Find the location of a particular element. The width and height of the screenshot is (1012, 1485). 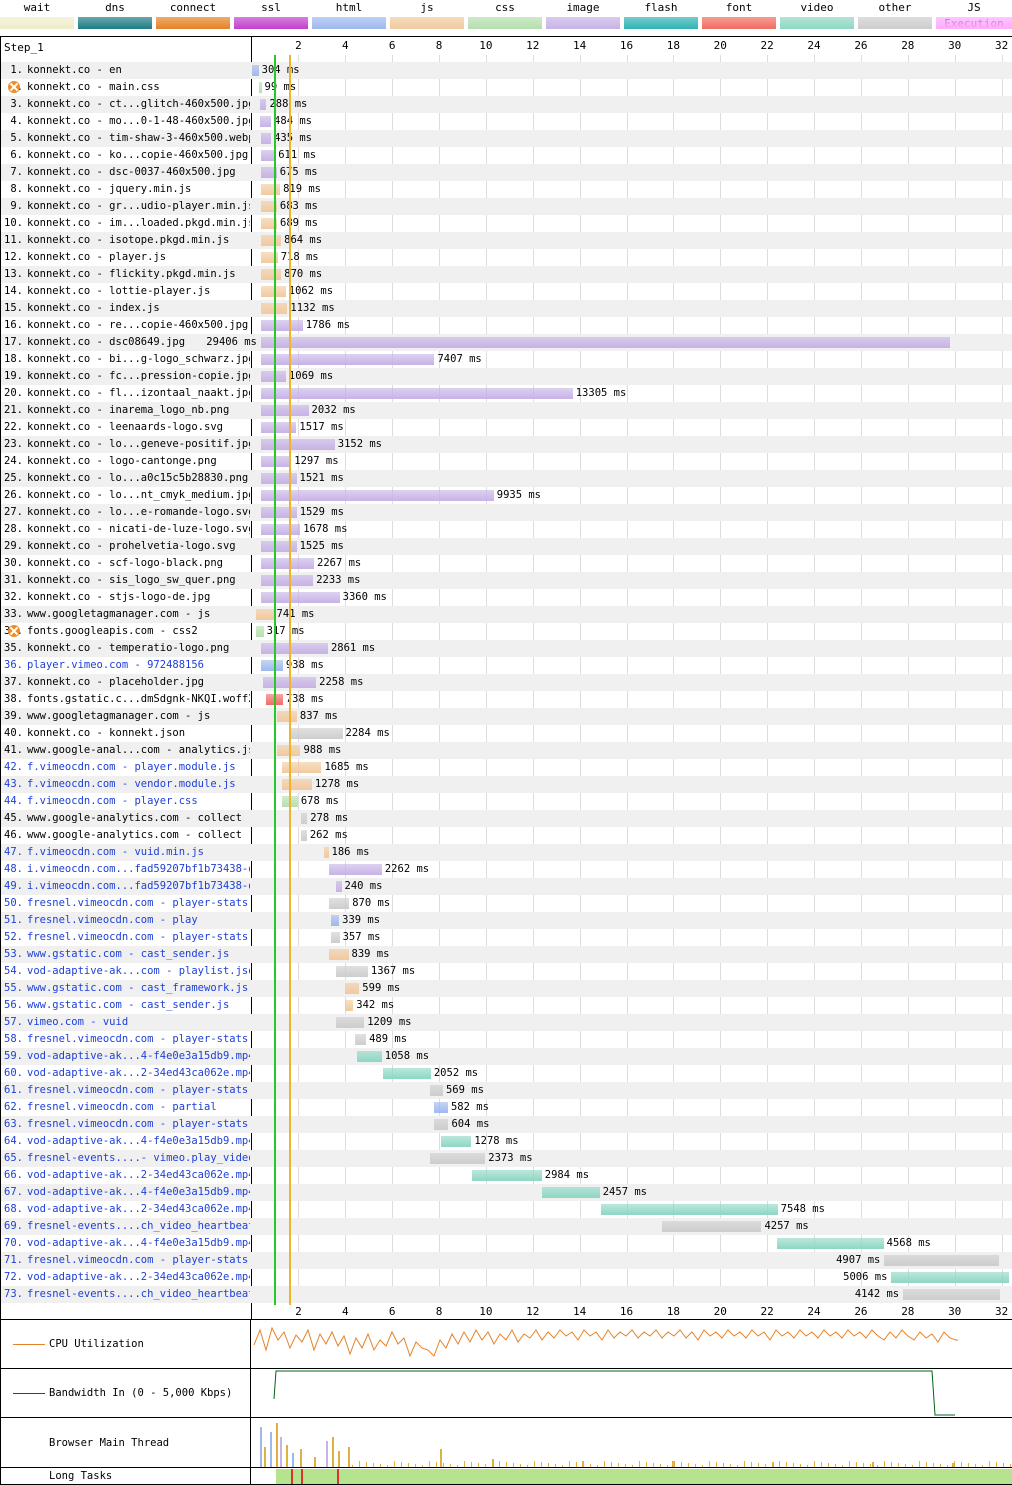

request-label: 25. konnekt.co - lo...a0c15c5b28830.png is located at coordinates (125, 478).